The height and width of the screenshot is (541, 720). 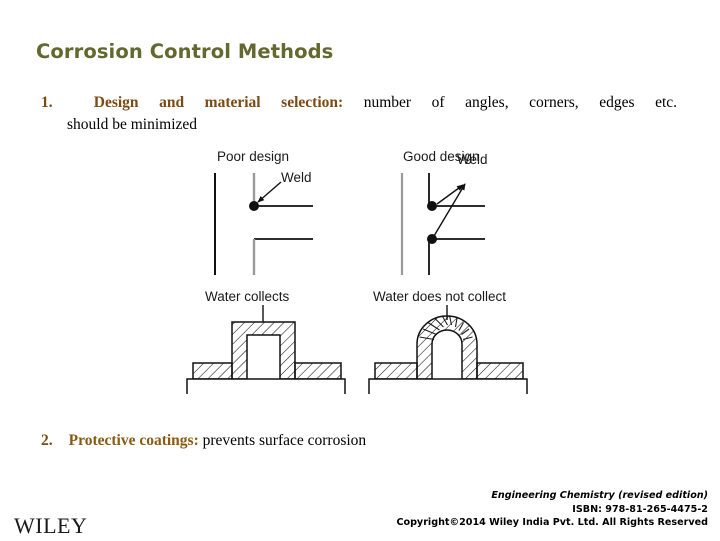 What do you see at coordinates (253, 156) in the screenshot?
I see `poor-design-label: Poor design` at bounding box center [253, 156].